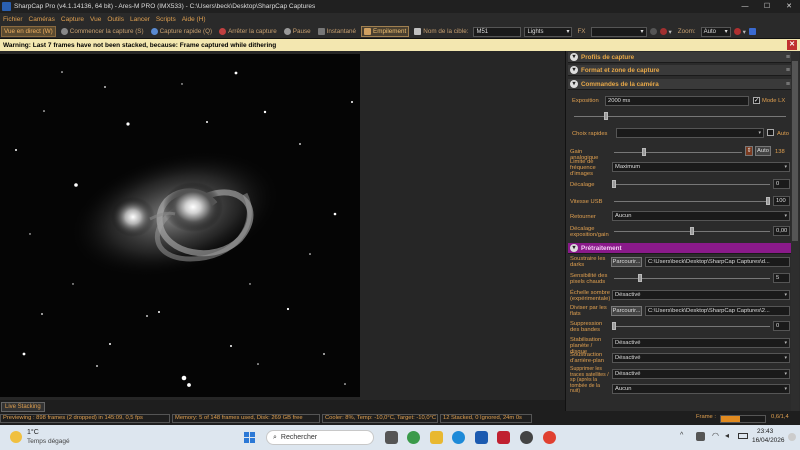 This screenshot has height=450, width=800. I want to click on live-stacking-button: Live Stacking, so click(23, 407).